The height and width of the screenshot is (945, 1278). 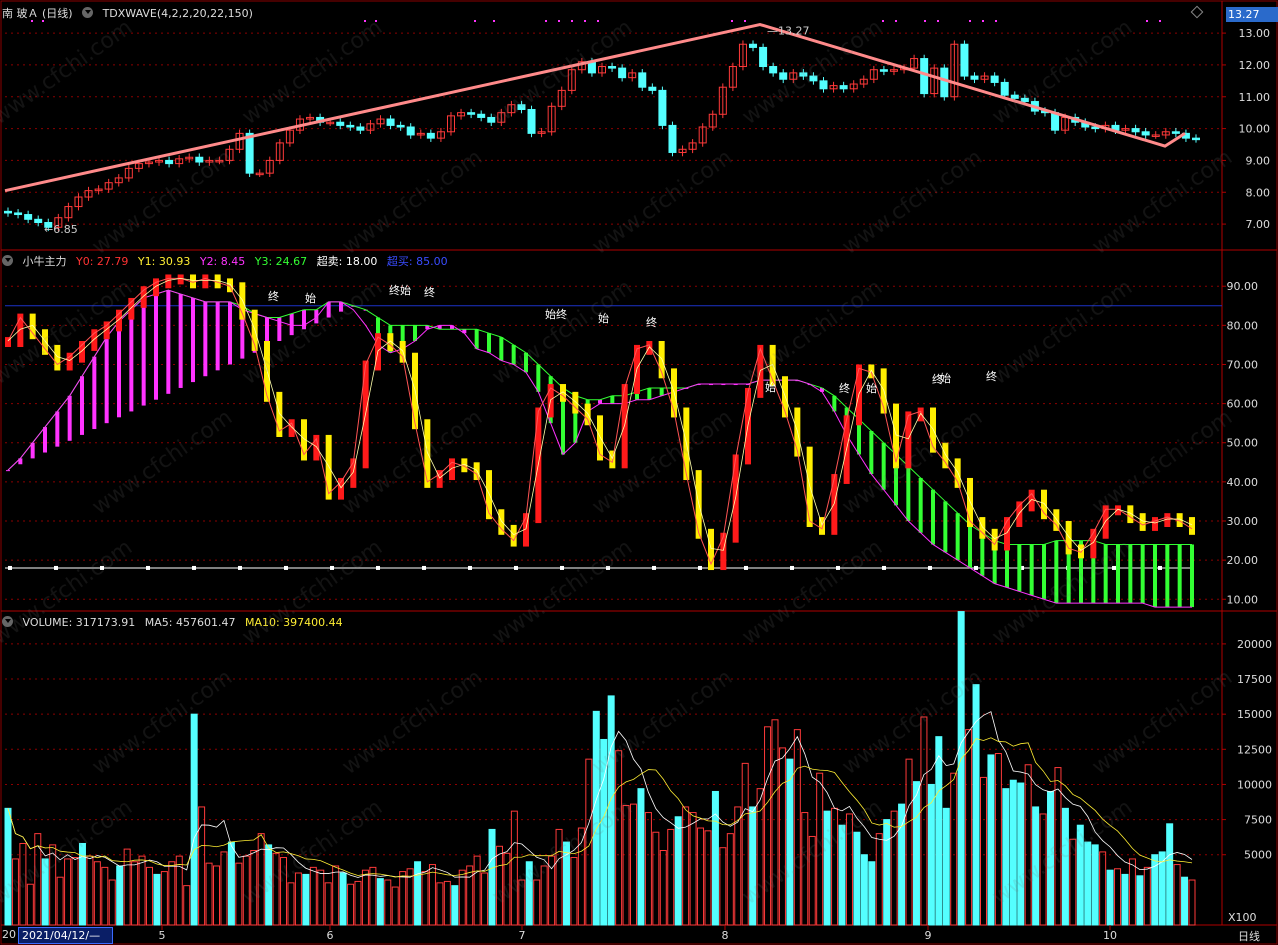 I want to click on indicator-name: TDXWAVE(4,2,2,20,22,150), so click(x=178, y=13).